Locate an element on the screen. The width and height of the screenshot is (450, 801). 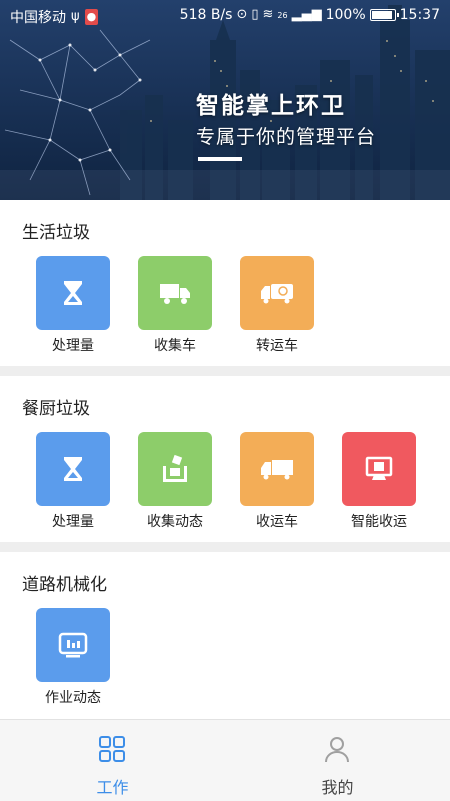
vibrate-icon: ▯ is located at coordinates (255, 14).